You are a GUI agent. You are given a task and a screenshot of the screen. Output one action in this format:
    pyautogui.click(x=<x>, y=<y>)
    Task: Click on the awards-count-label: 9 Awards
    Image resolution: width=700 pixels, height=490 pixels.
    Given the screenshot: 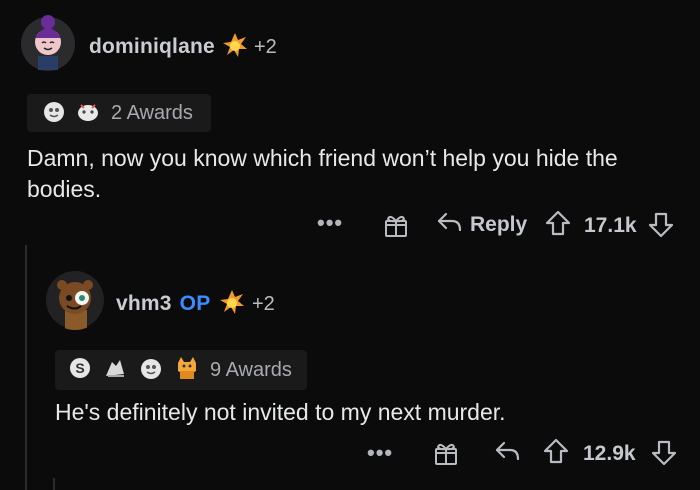 What is the action you would take?
    pyautogui.click(x=251, y=369)
    